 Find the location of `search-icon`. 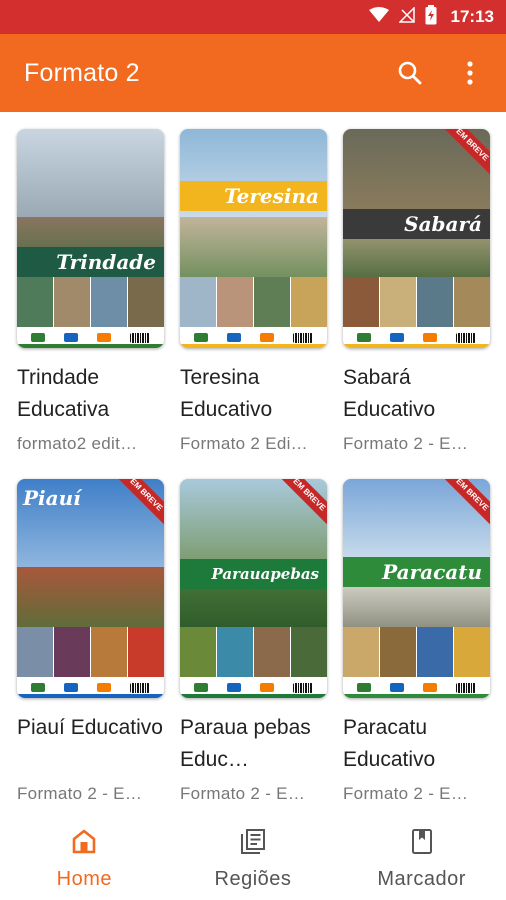

search-icon is located at coordinates (410, 73).